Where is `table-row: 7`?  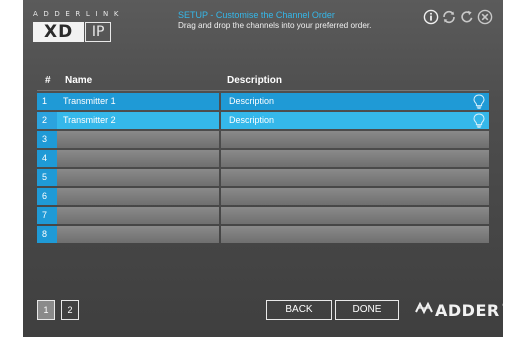 table-row: 7 is located at coordinates (263, 215).